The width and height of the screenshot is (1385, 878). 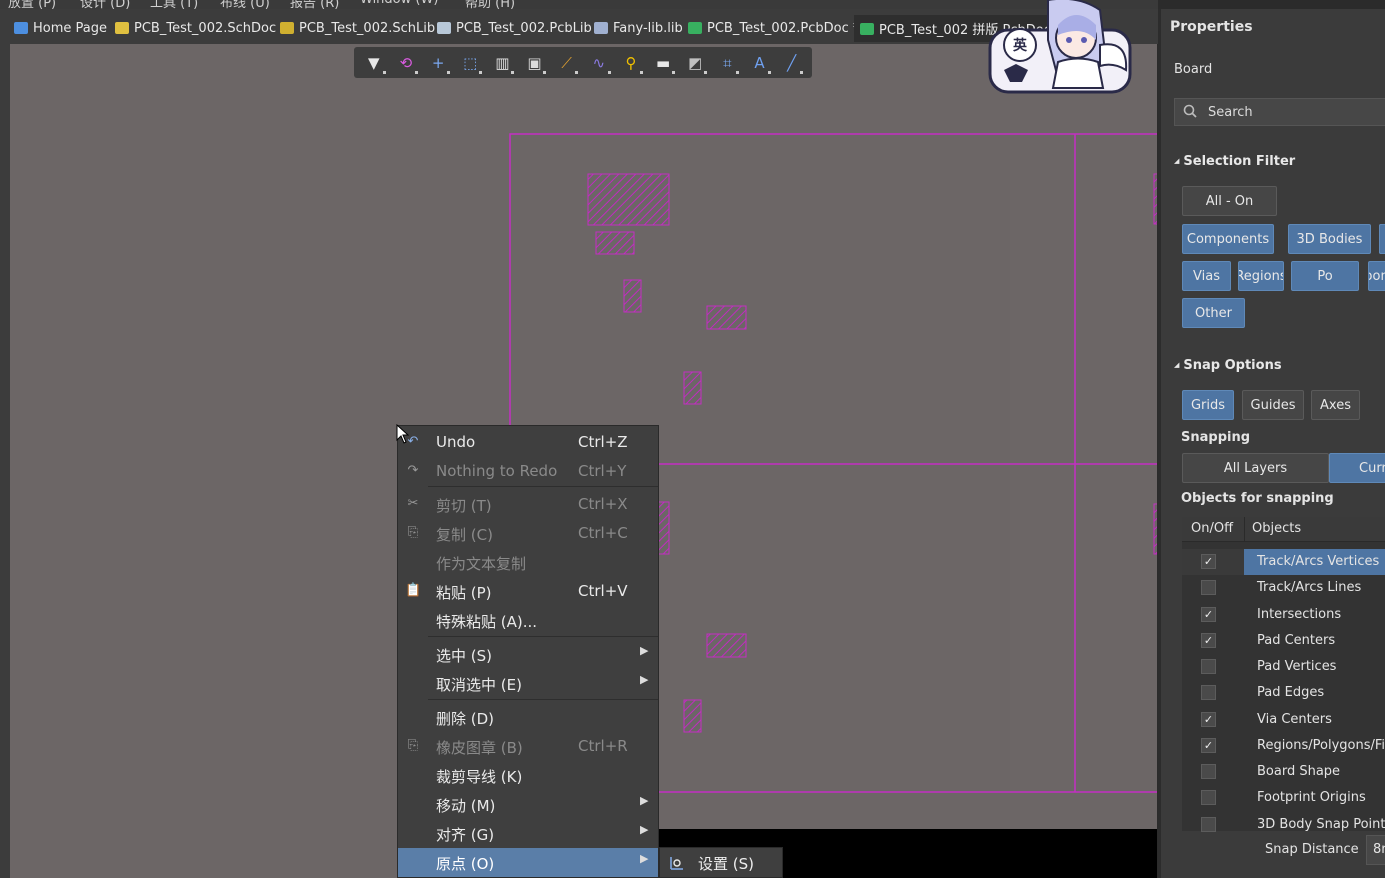 What do you see at coordinates (1283, 667) in the screenshot?
I see `table-row: Pad Vertices` at bounding box center [1283, 667].